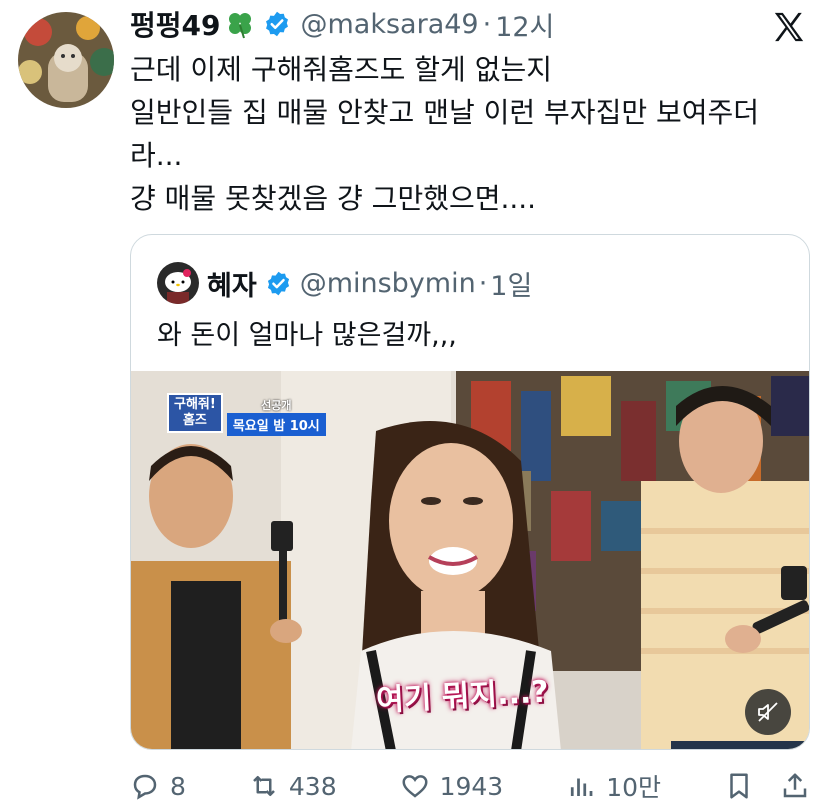 The height and width of the screenshot is (809, 828). I want to click on mute-button, so click(768, 712).